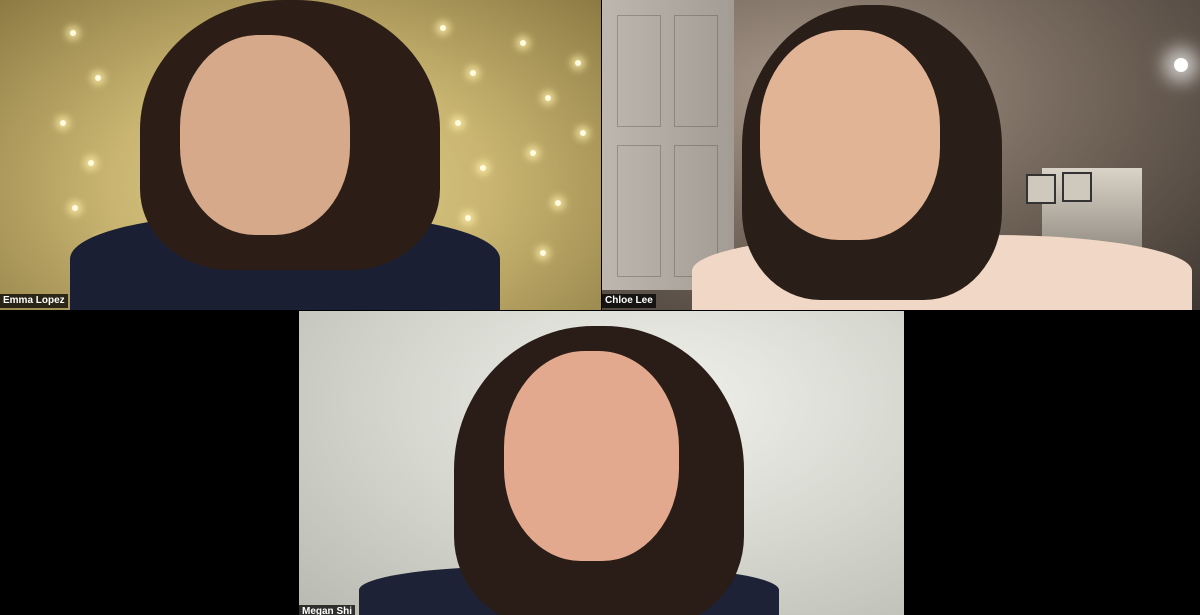 The width and height of the screenshot is (1200, 615). Describe the element at coordinates (1181, 65) in the screenshot. I see `ceiling-light` at that location.